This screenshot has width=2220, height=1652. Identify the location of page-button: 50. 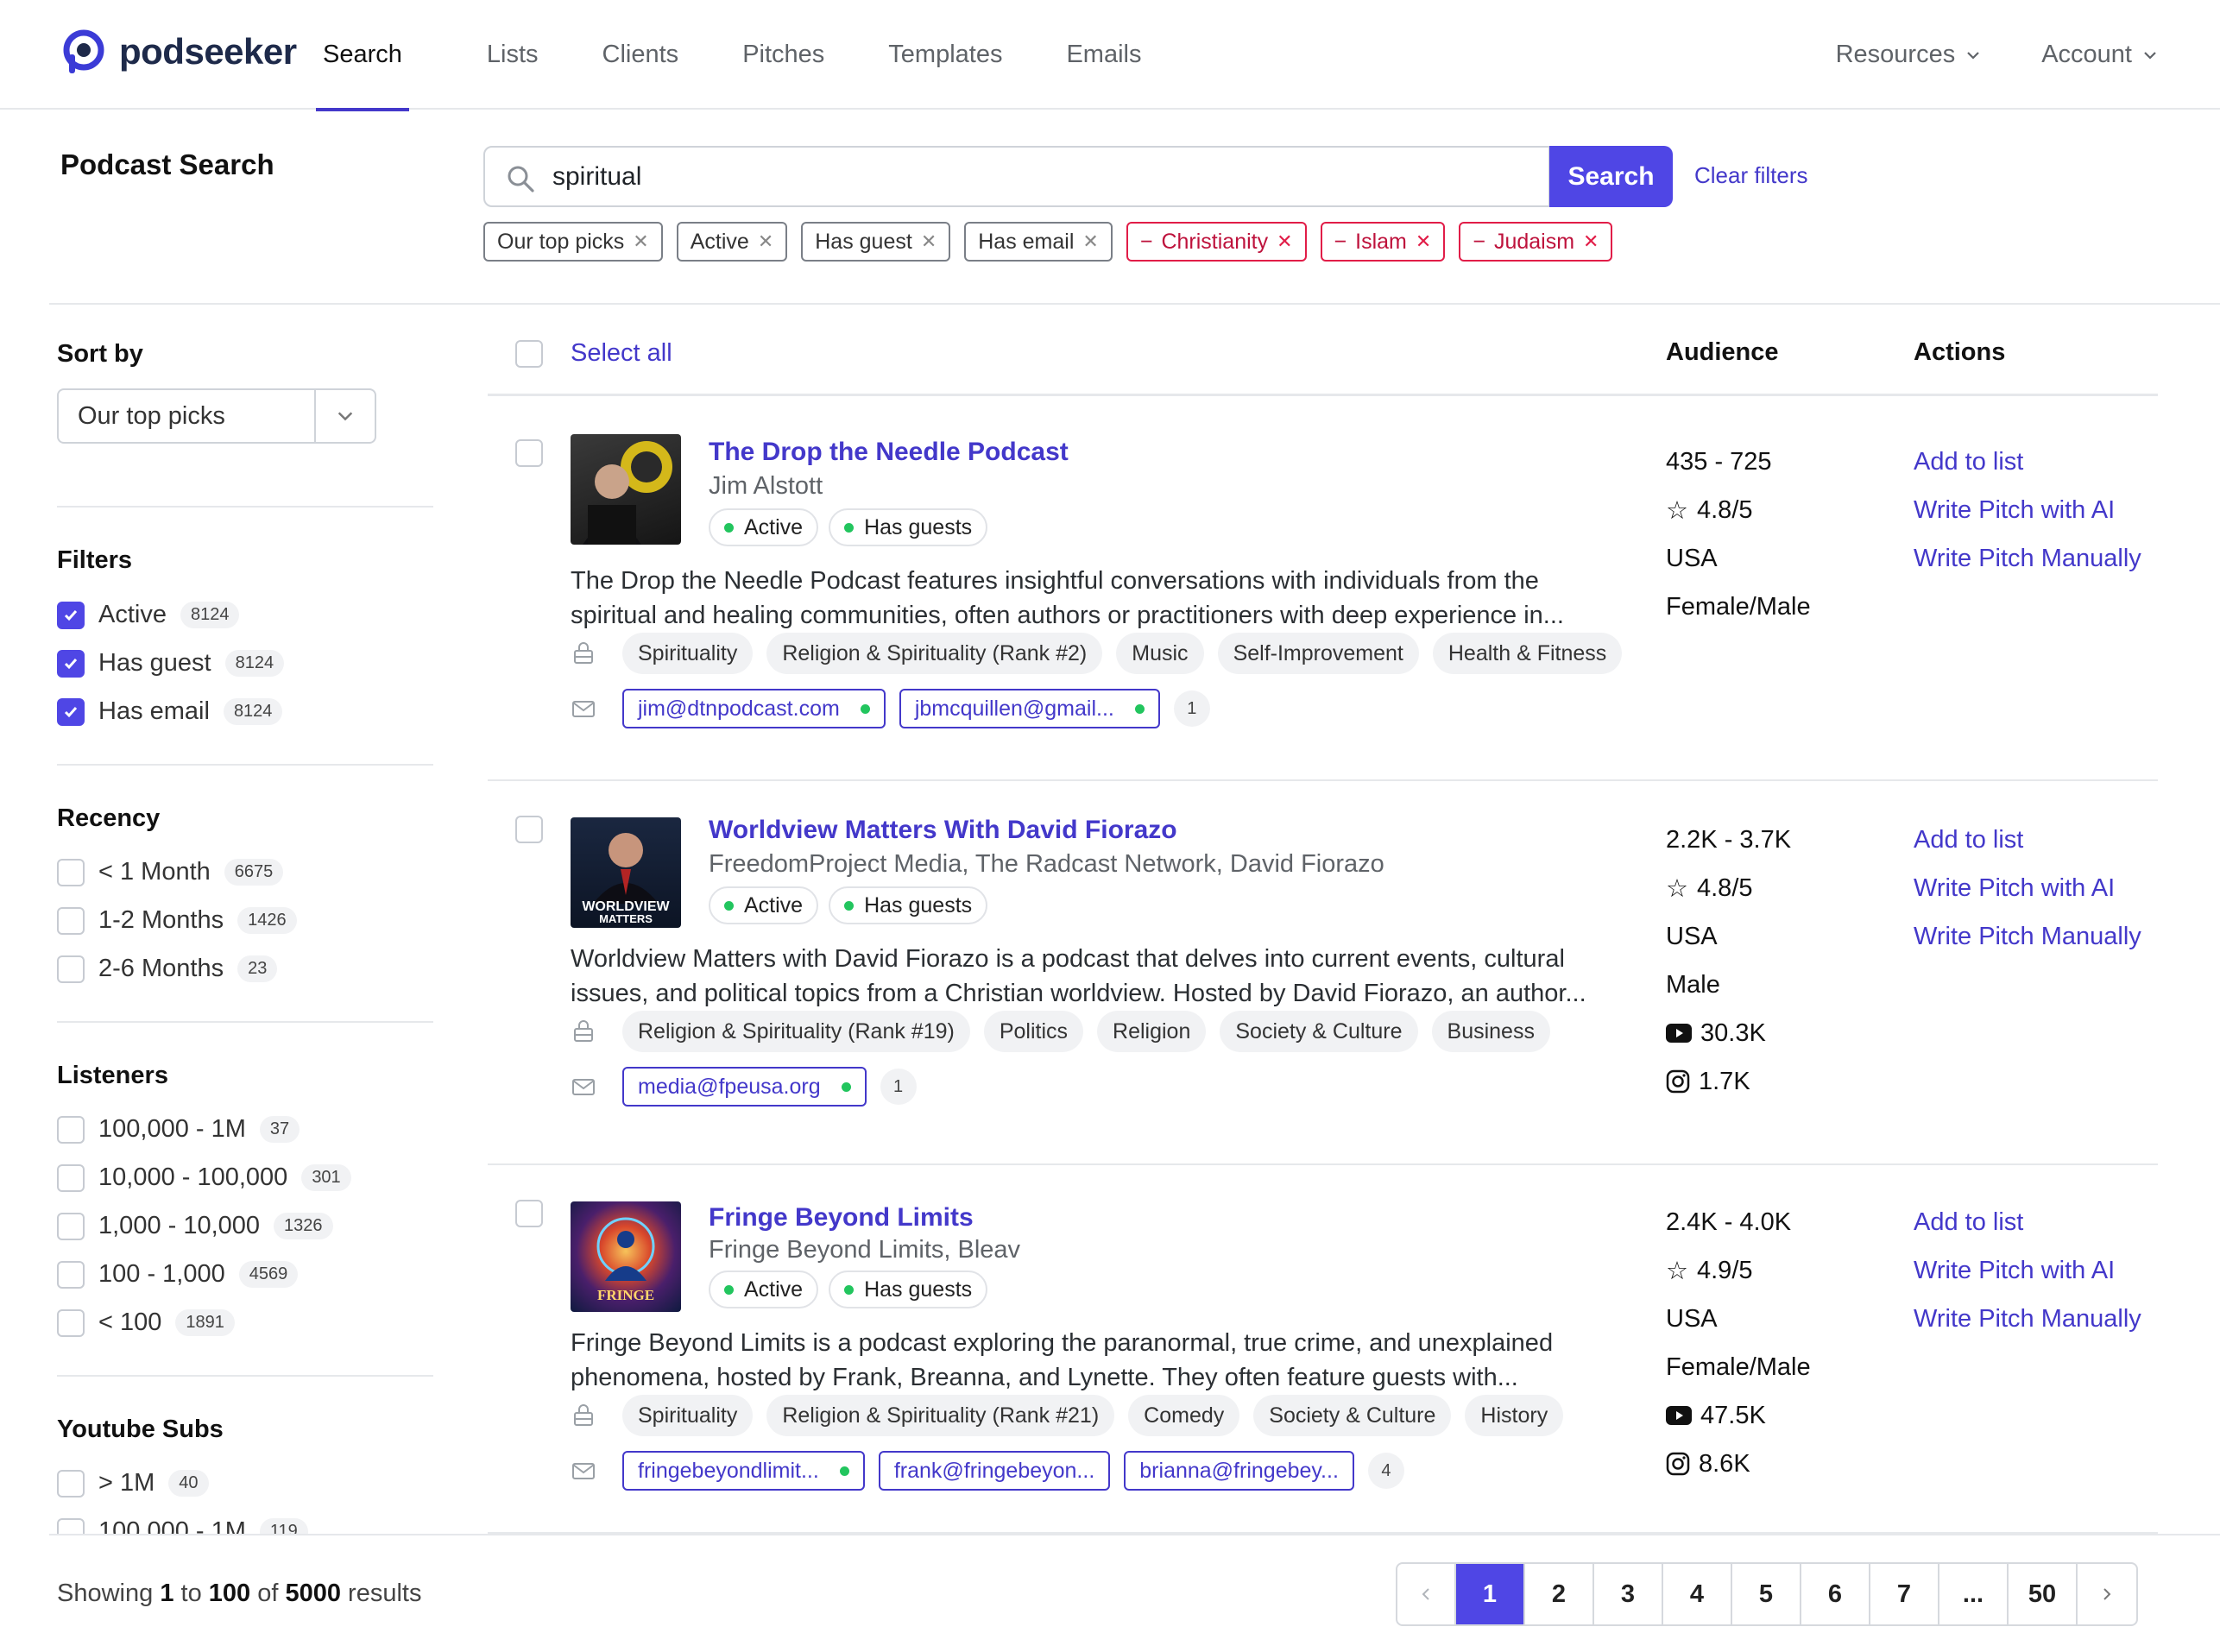
(2043, 1594).